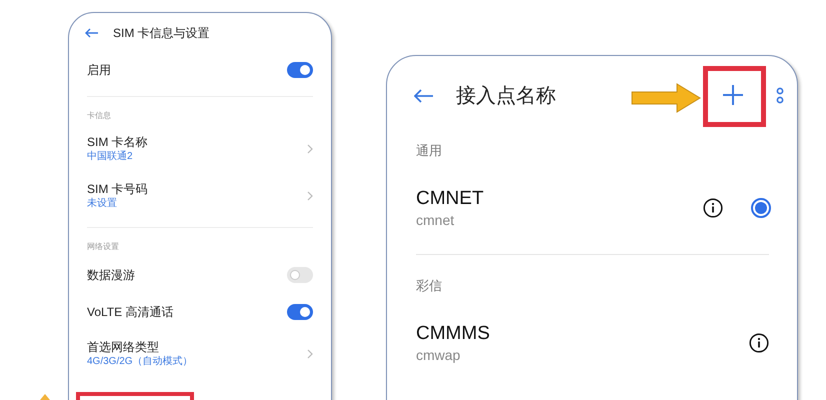 The image size is (826, 400). Describe the element at coordinates (110, 157) in the screenshot. I see `setting-value: 中国联通2` at that location.